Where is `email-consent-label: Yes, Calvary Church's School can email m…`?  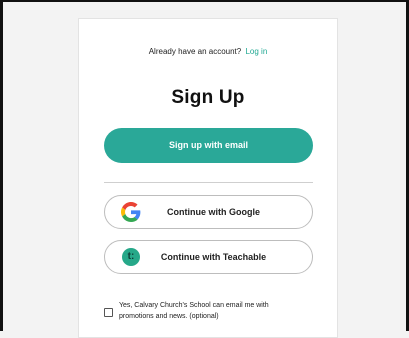 email-consent-label: Yes, Calvary Church's School can email m… is located at coordinates (219, 311).